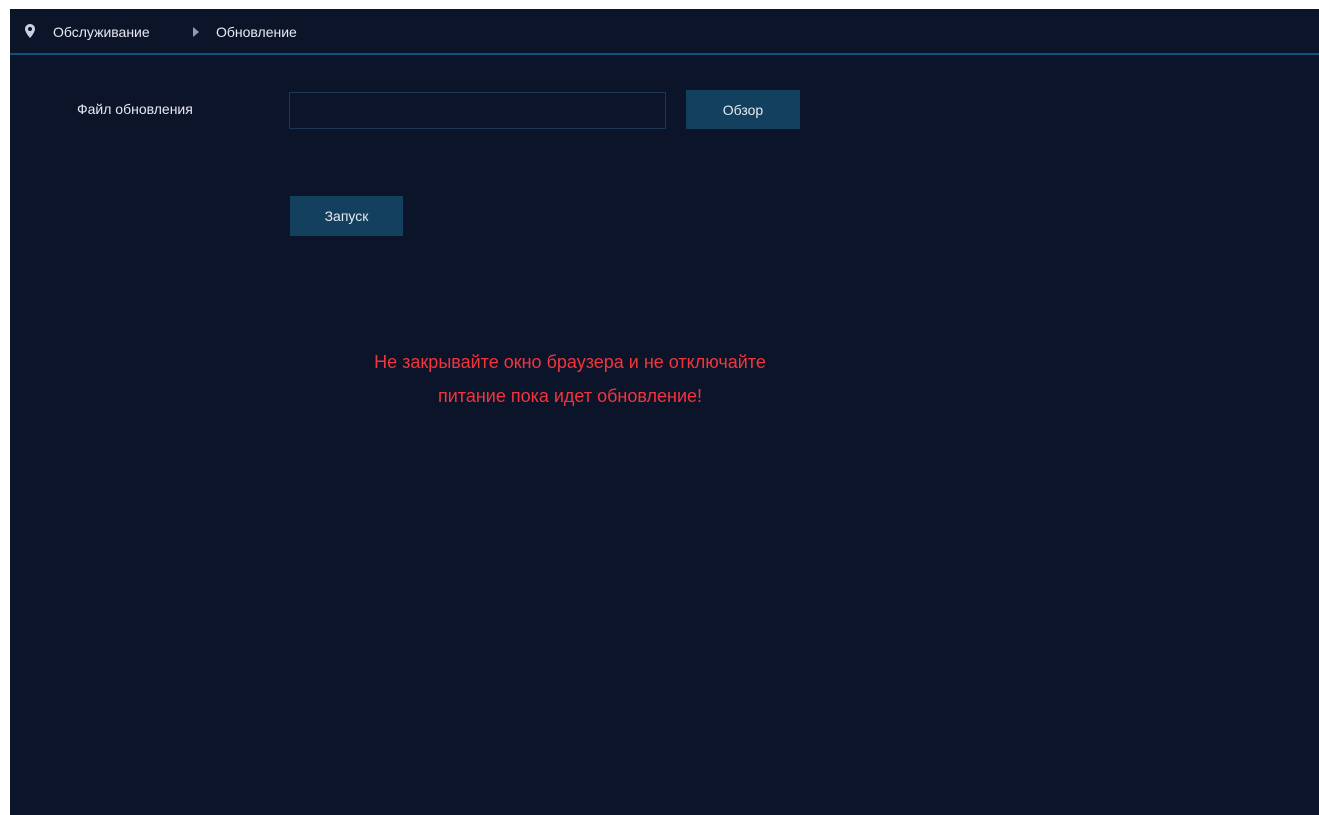  Describe the element at coordinates (196, 32) in the screenshot. I see `caret-right-icon` at that location.